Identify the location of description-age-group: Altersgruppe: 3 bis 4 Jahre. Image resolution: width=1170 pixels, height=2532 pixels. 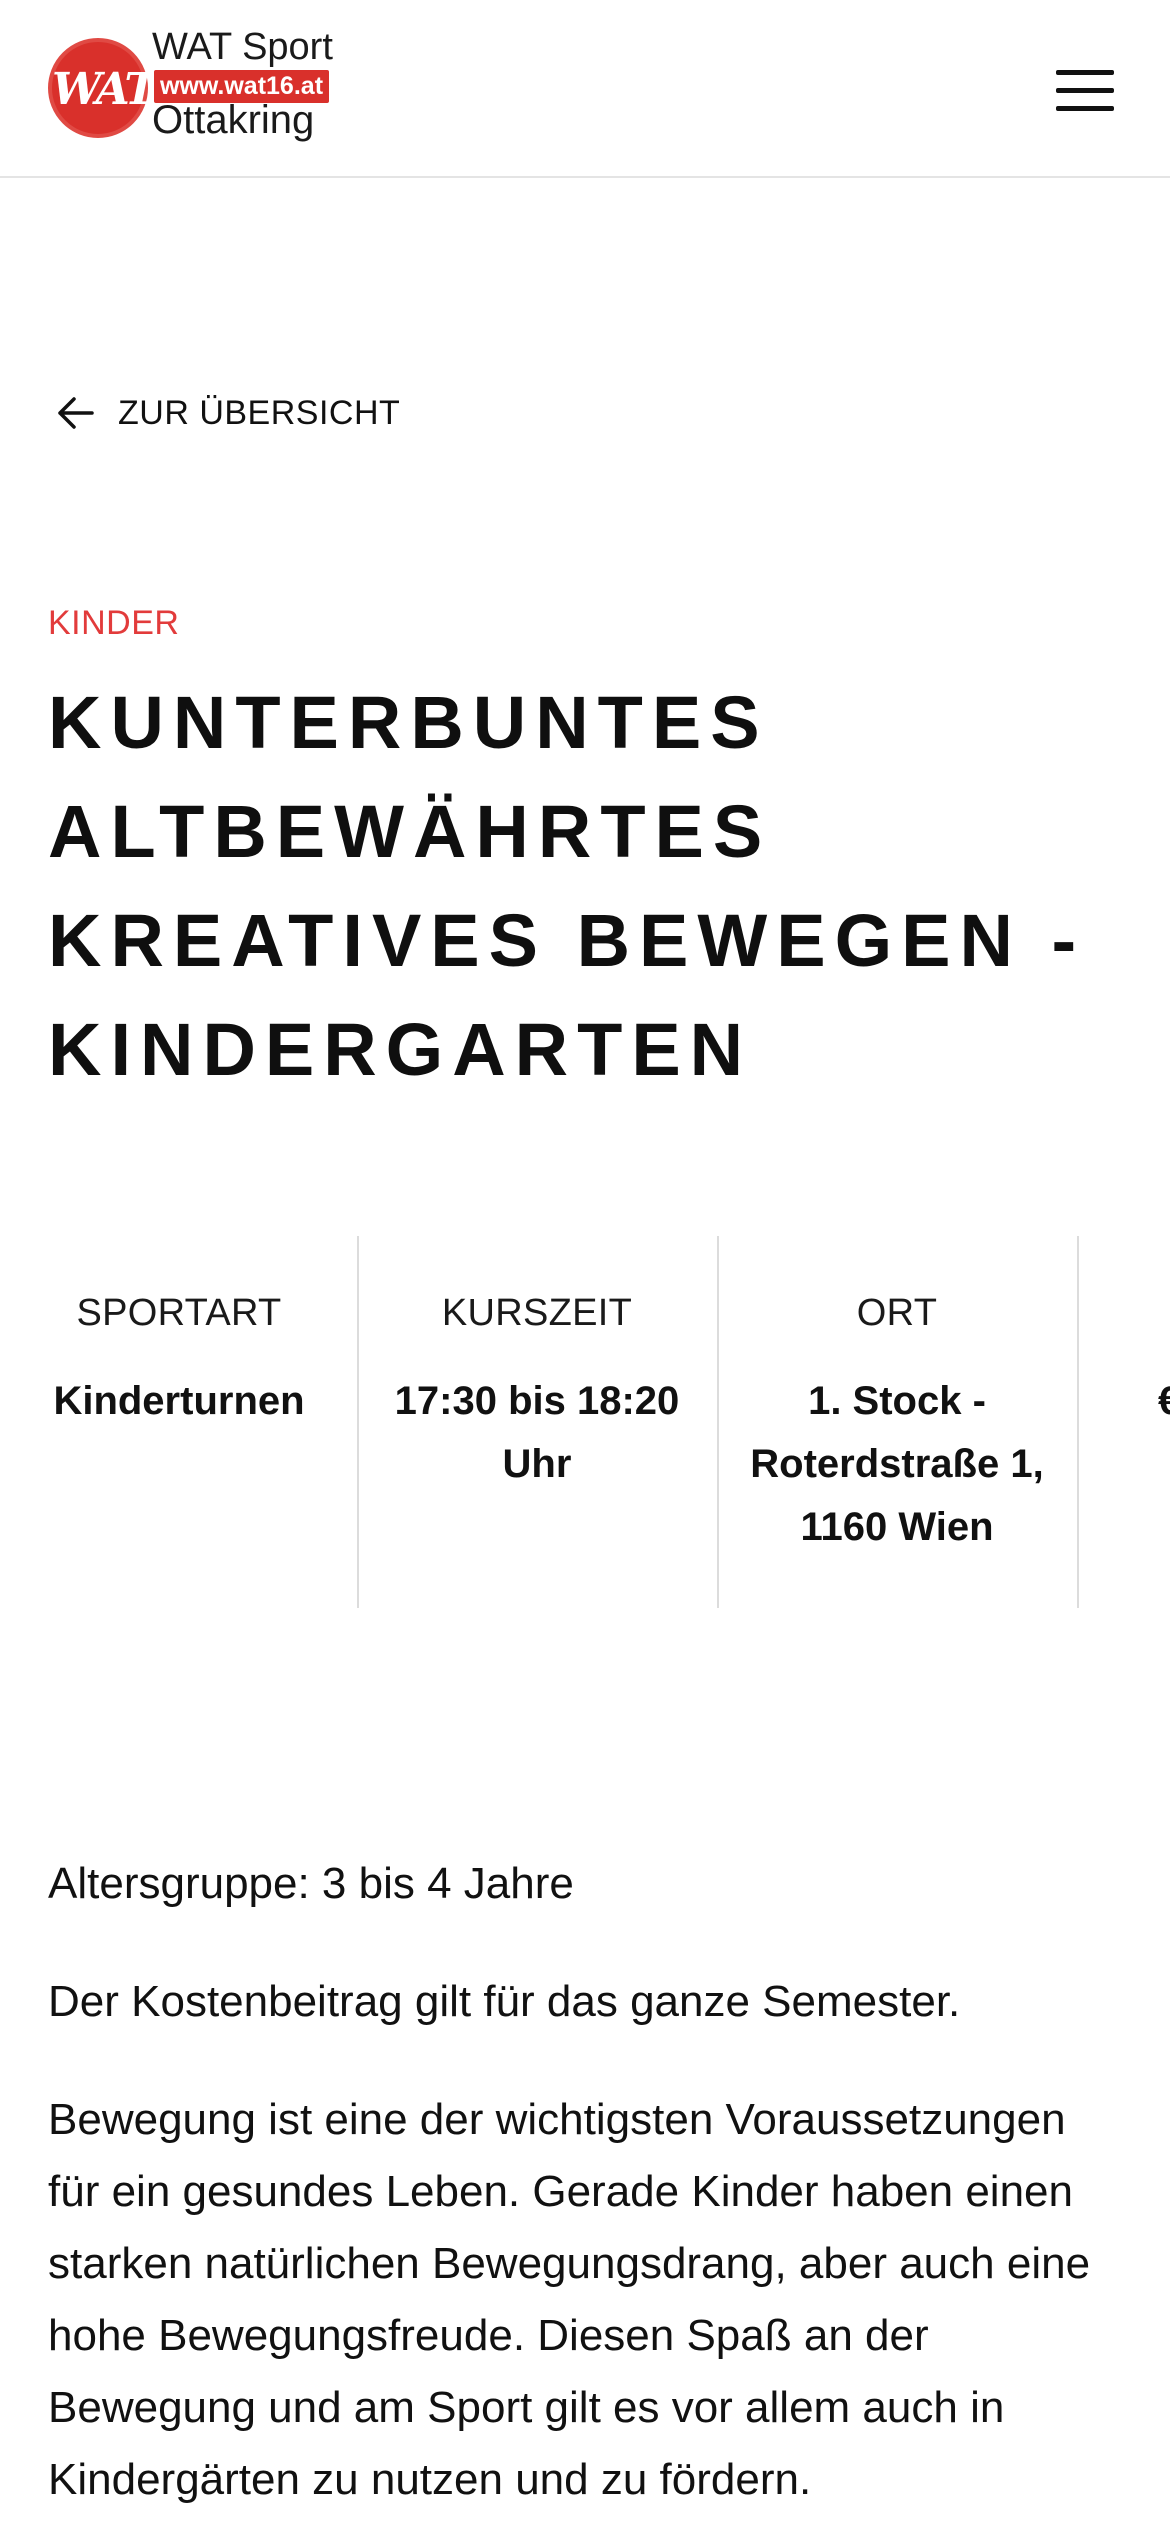
(311, 1883).